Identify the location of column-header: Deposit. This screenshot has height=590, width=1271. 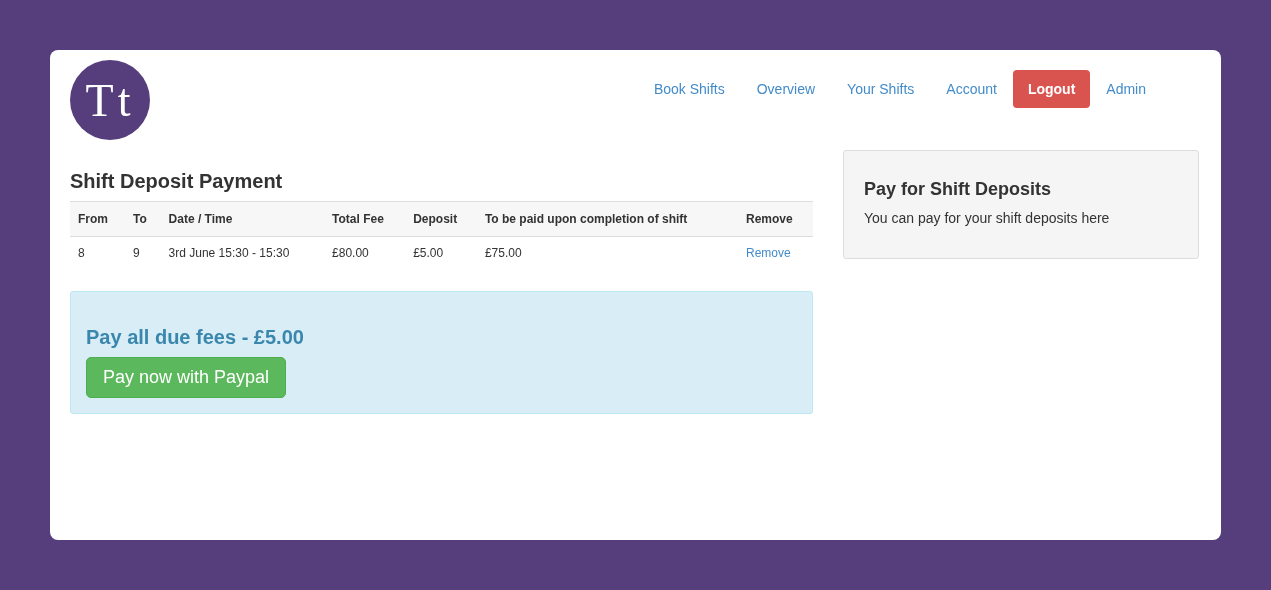
(441, 219).